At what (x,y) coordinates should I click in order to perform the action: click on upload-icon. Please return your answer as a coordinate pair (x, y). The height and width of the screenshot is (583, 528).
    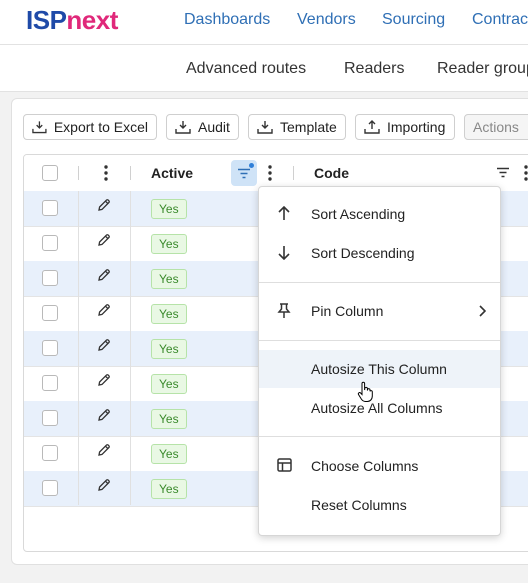
    Looking at the image, I should click on (372, 127).